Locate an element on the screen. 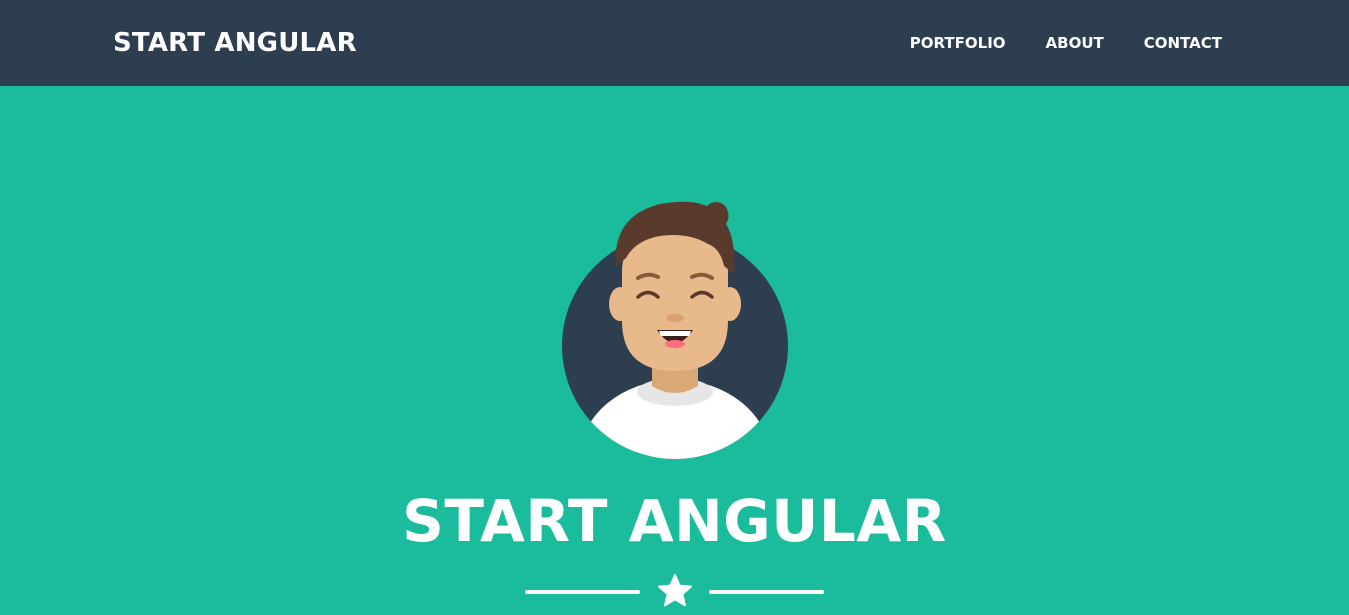  avatar-face is located at coordinates (675, 302).